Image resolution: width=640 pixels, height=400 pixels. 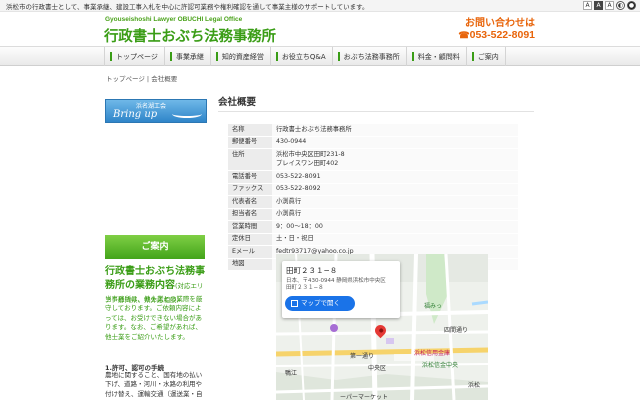 I want to click on map-label-chuoku: 中央区, so click(x=377, y=368).